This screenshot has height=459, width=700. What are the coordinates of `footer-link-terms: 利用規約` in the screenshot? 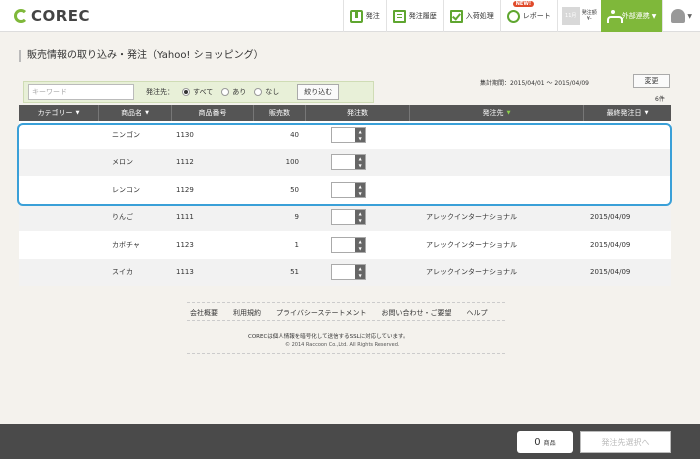 It's located at (247, 313).